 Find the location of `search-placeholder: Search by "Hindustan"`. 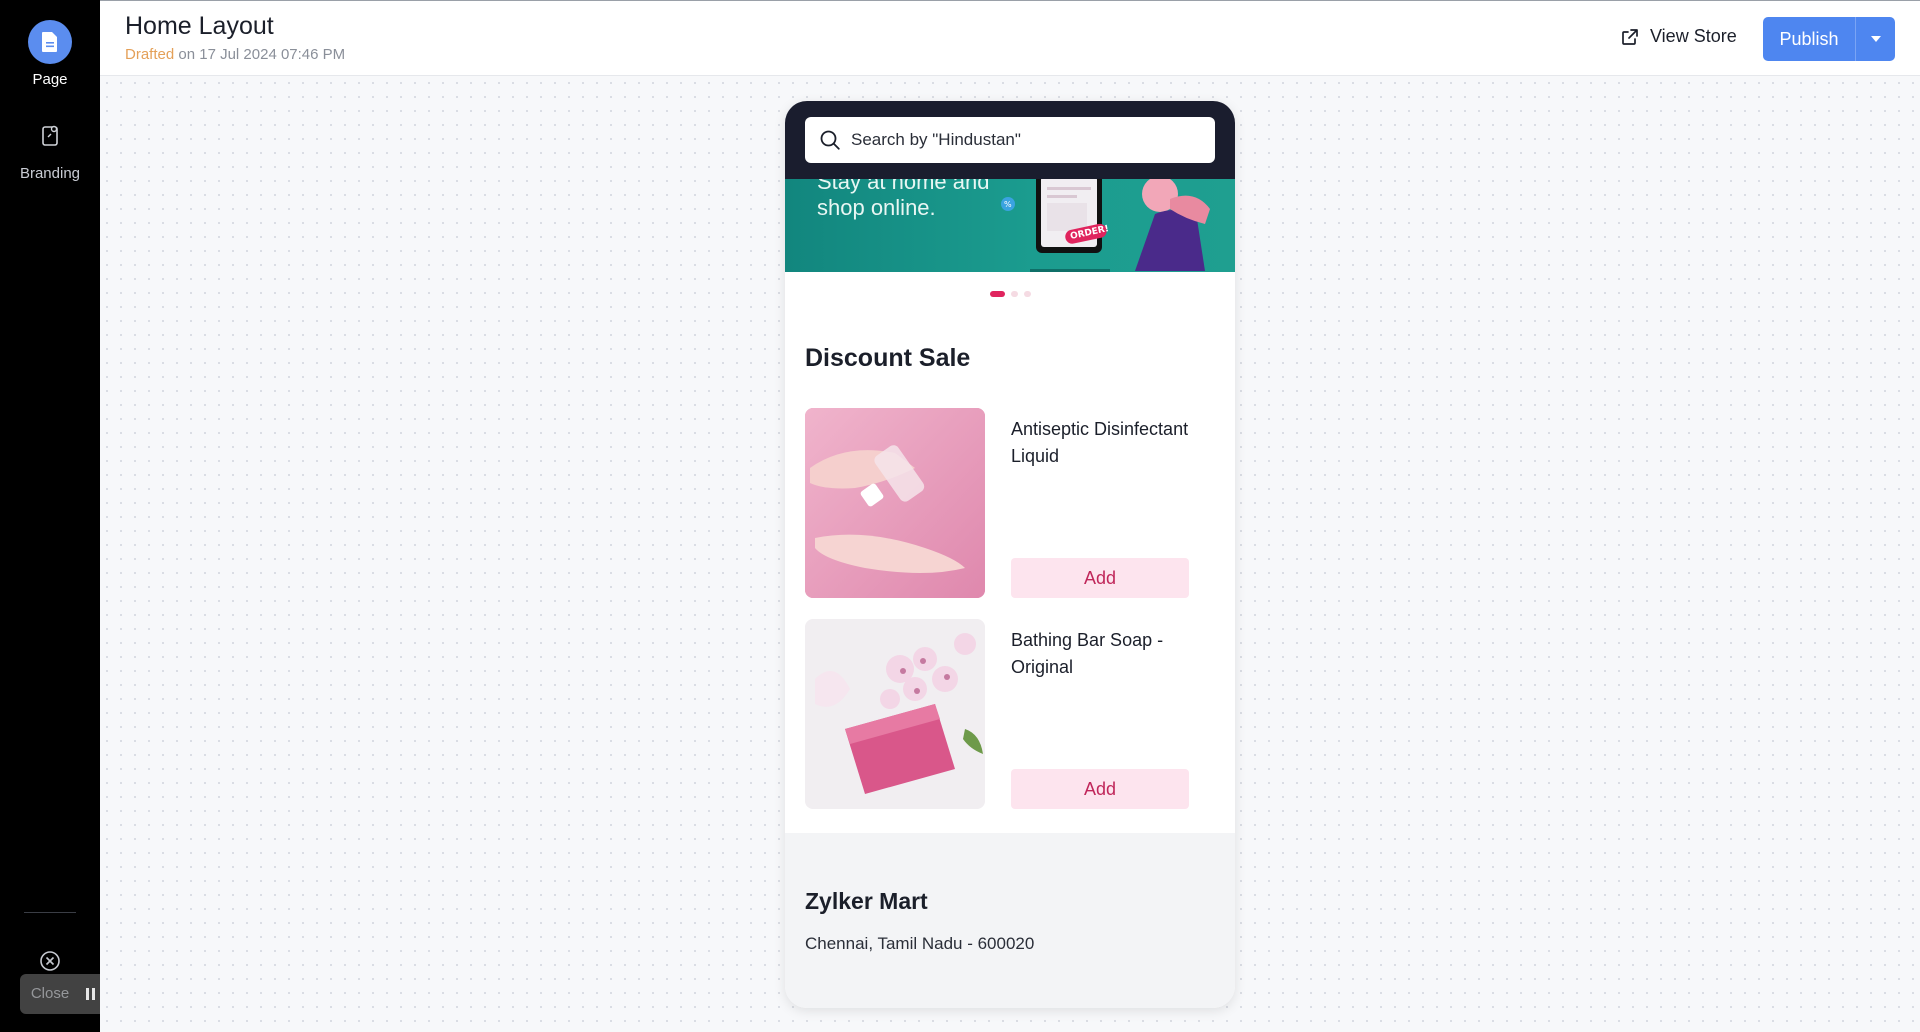

search-placeholder: Search by "Hindustan" is located at coordinates (936, 139).